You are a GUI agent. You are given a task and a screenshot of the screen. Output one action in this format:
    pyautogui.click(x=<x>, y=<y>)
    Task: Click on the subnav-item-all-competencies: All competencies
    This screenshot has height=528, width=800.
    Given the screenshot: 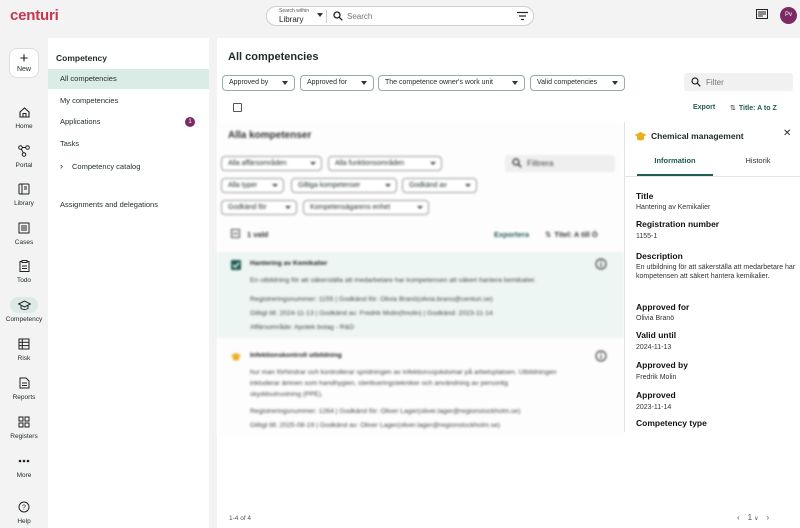 What is the action you would take?
    pyautogui.click(x=128, y=79)
    